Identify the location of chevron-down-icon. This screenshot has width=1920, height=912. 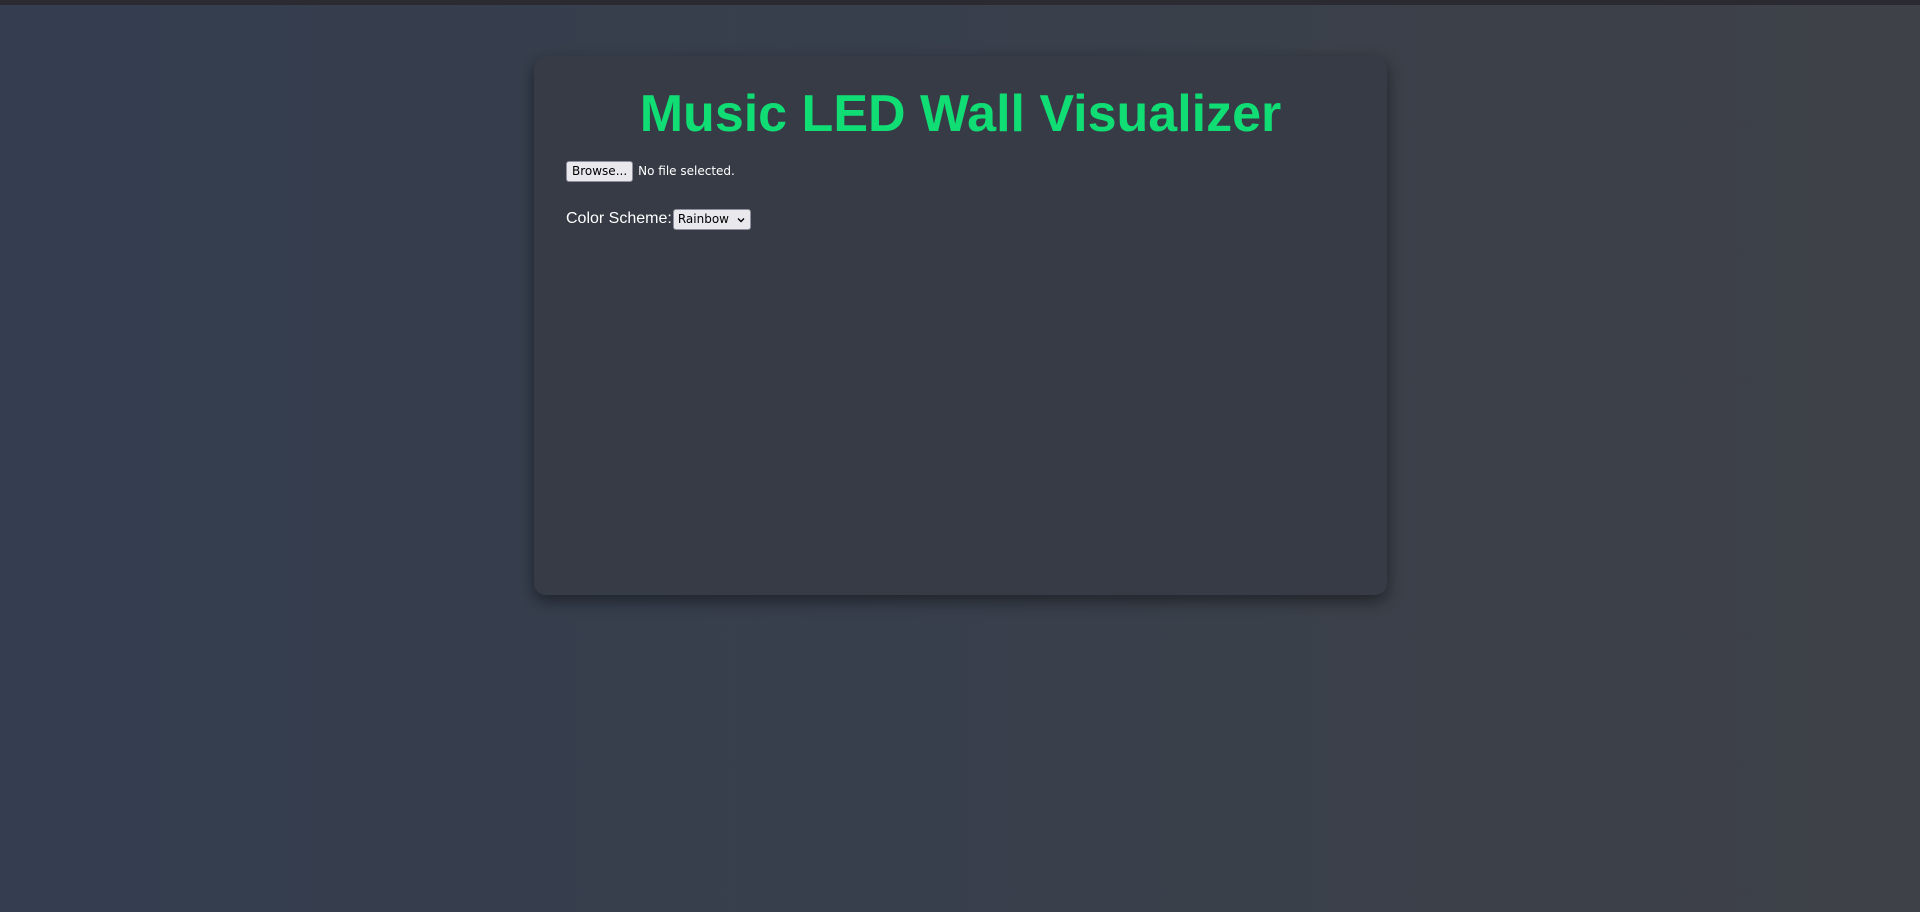
(741, 219).